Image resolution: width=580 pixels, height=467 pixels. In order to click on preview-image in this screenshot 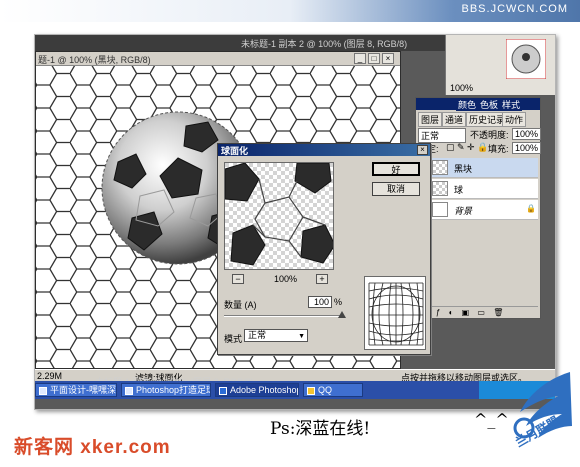, I will do `click(279, 216)`.